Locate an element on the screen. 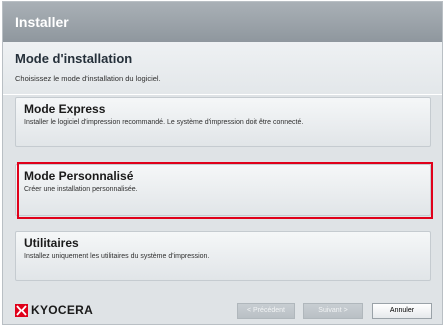 This screenshot has height=327, width=446. window-title: Installer is located at coordinates (222, 22).